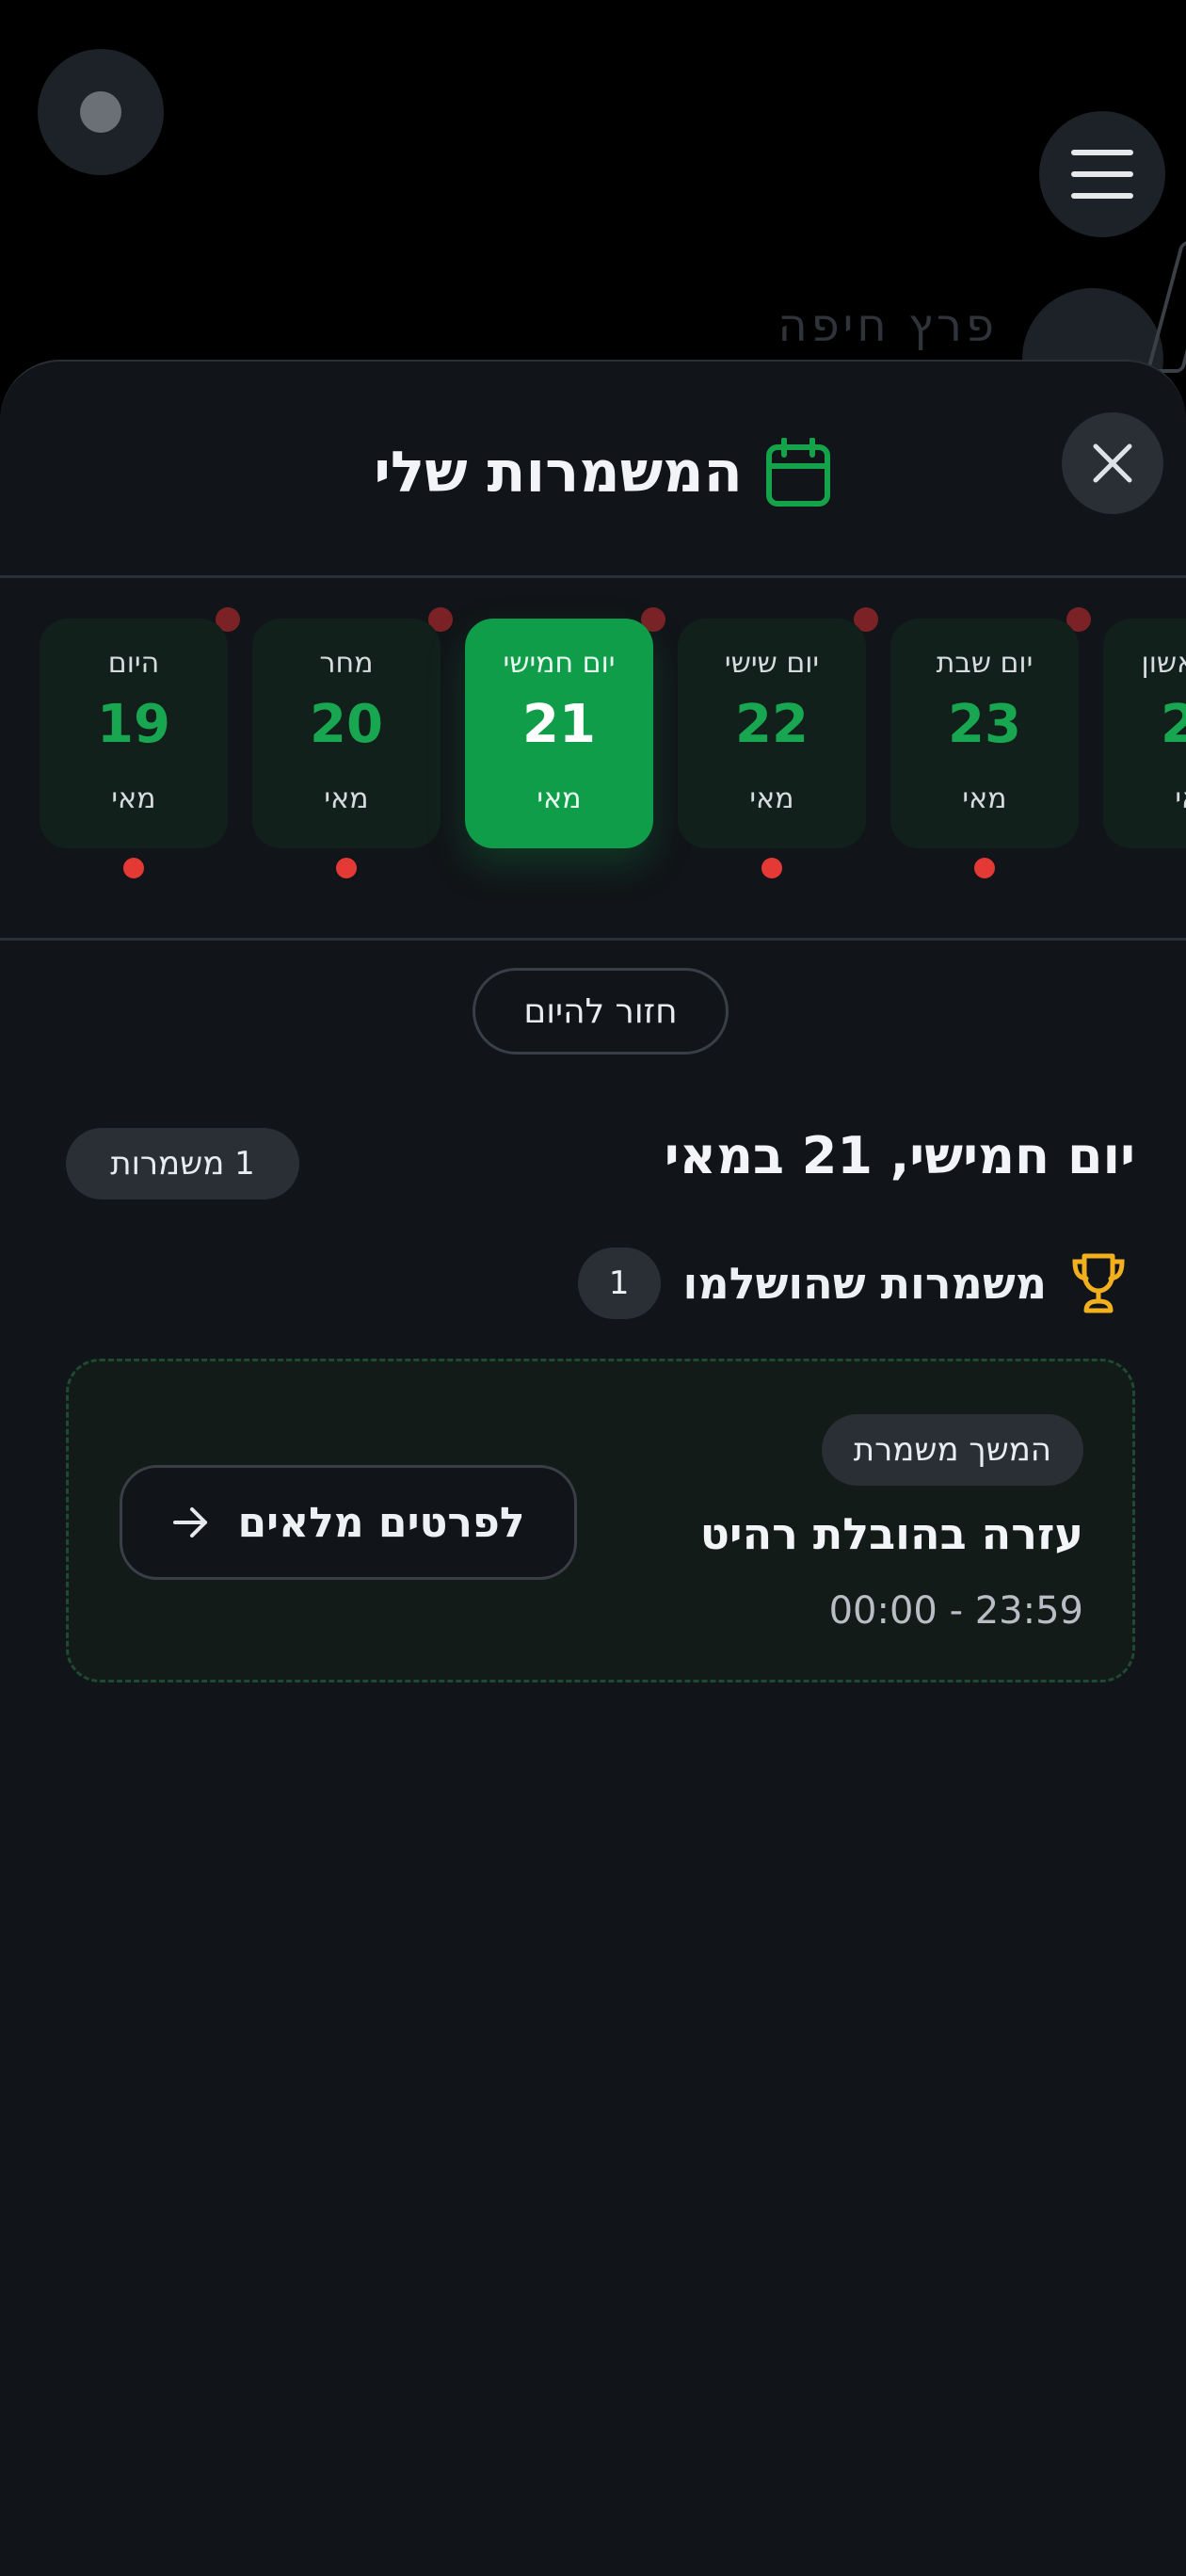  What do you see at coordinates (984, 724) in the screenshot?
I see `day-number: 23` at bounding box center [984, 724].